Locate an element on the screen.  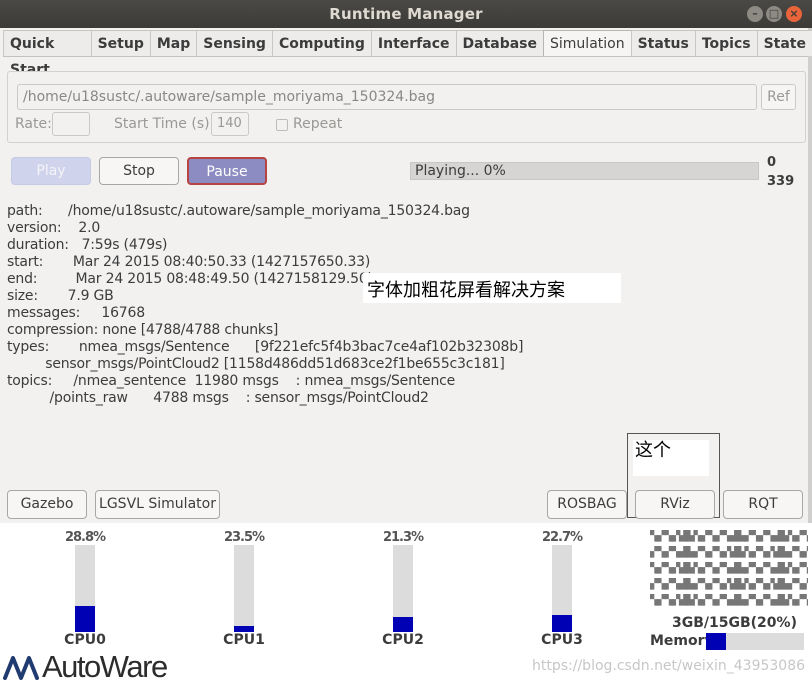
start-time-input: 140 is located at coordinates (230, 124).